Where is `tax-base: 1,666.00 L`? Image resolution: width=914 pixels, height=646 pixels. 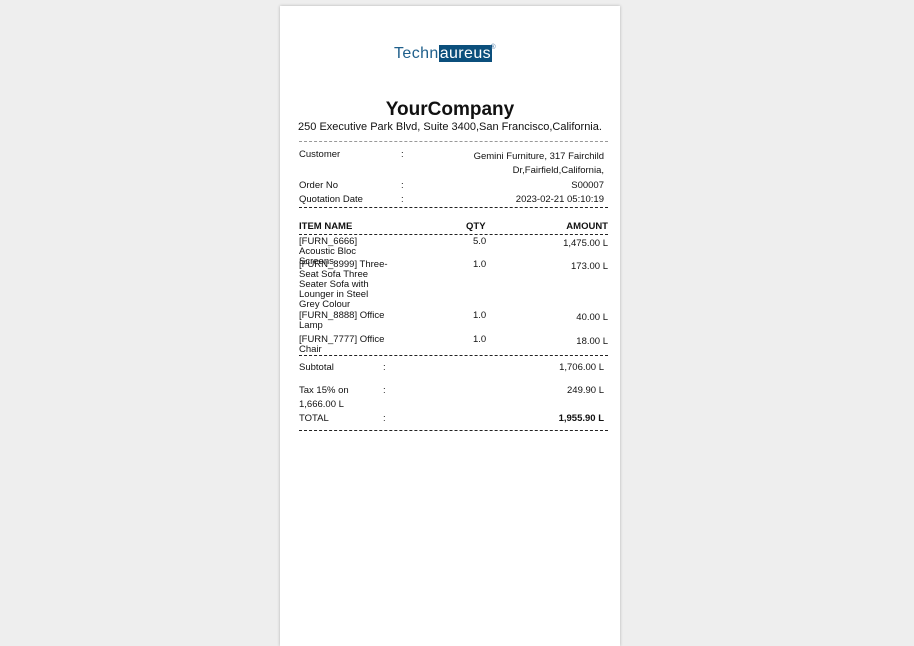 tax-base: 1,666.00 L is located at coordinates (321, 404).